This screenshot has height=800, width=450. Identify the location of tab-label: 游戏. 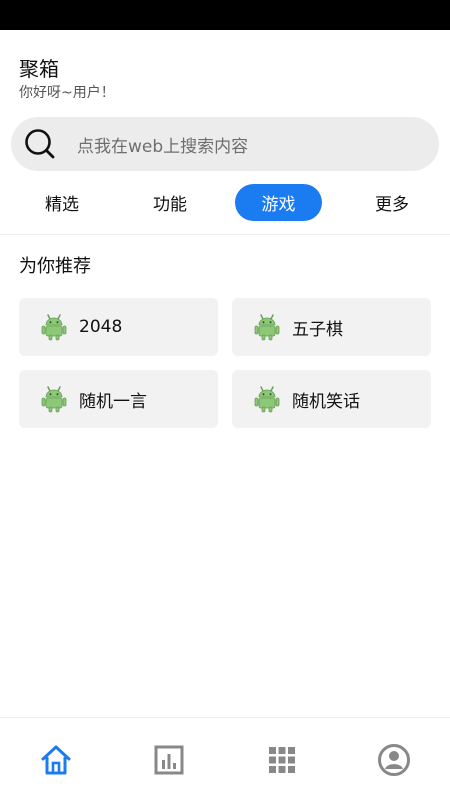
(278, 205).